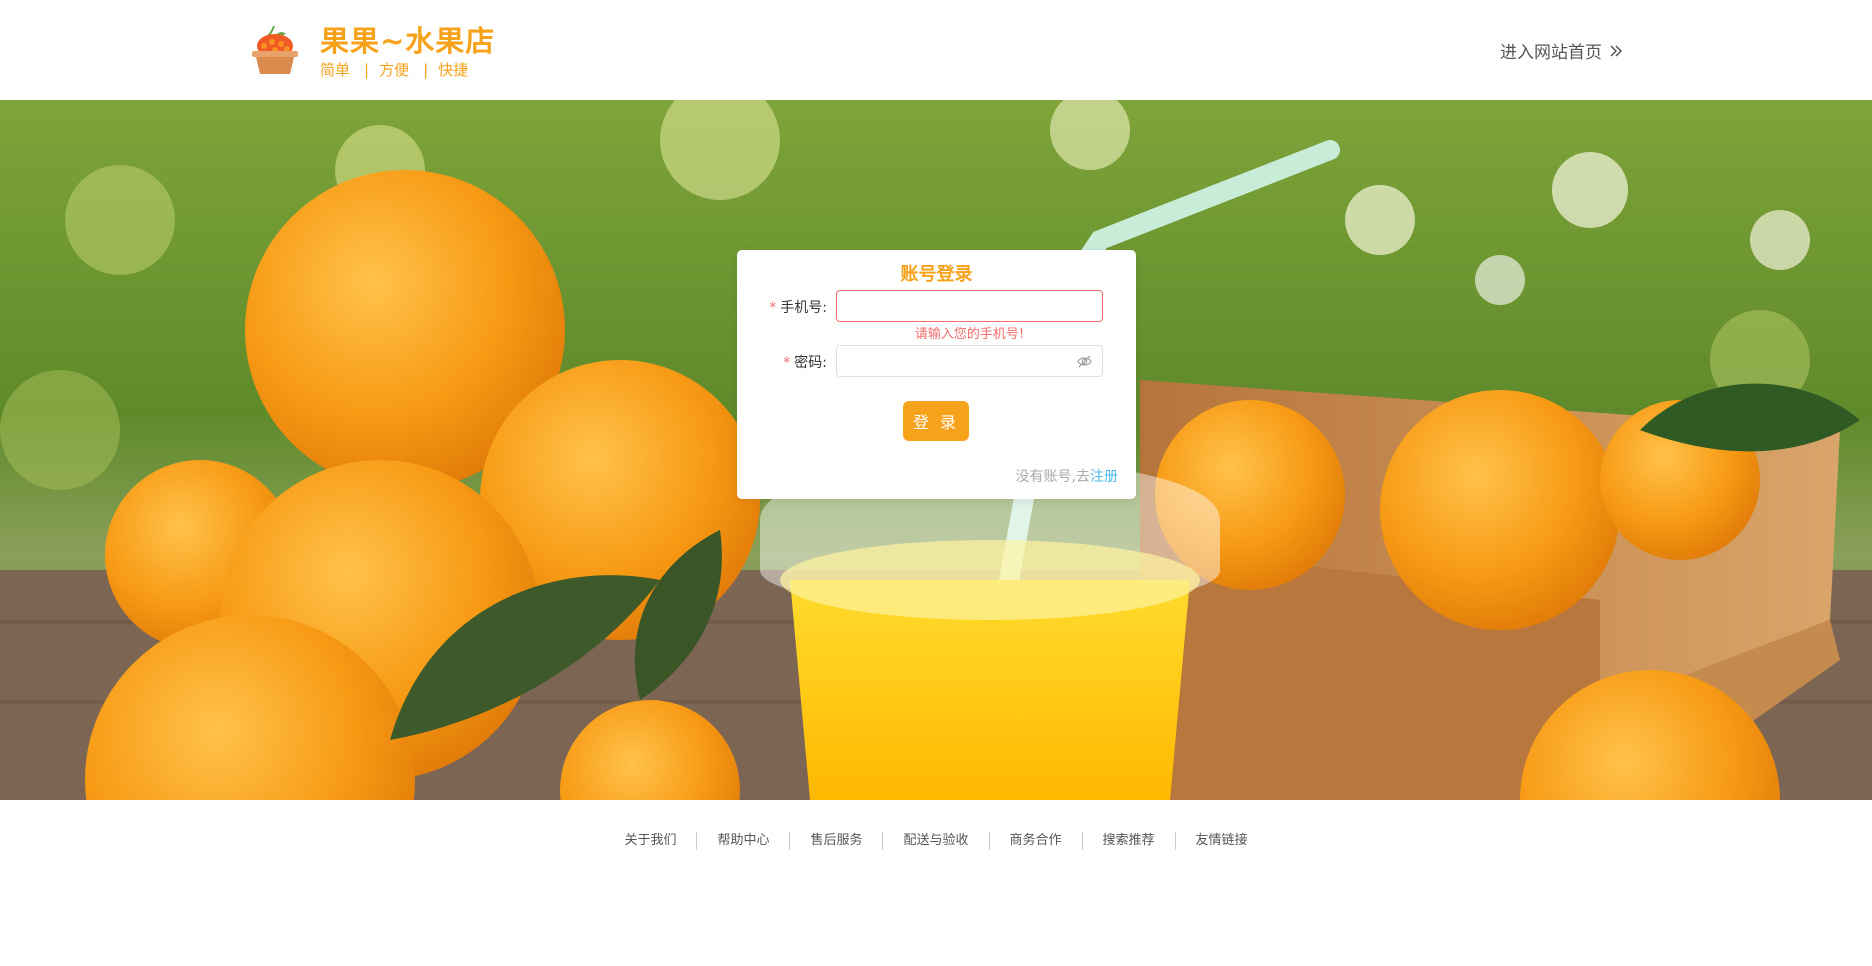 Image resolution: width=1872 pixels, height=966 pixels. I want to click on footer-link-friends: 友情链接, so click(1222, 841).